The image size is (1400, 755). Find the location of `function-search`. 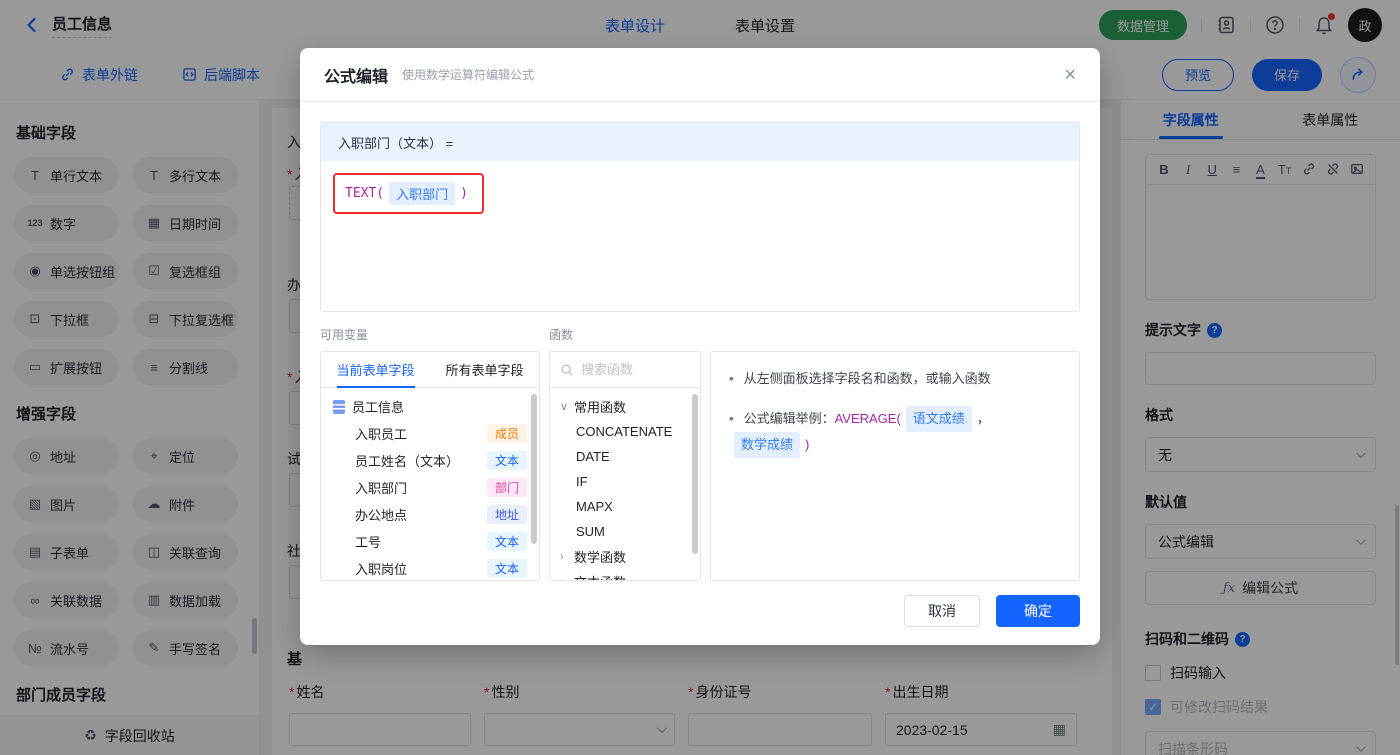

function-search is located at coordinates (625, 370).